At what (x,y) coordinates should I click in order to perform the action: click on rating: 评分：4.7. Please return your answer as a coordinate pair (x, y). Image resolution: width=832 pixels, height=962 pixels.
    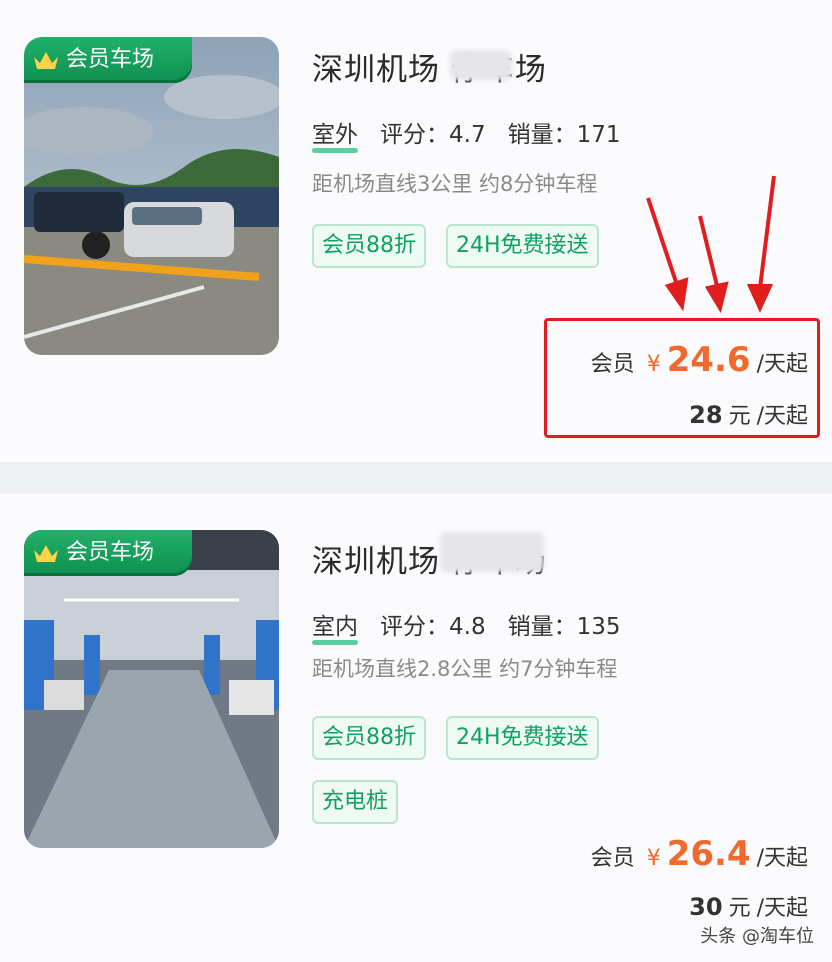
    Looking at the image, I should click on (433, 135).